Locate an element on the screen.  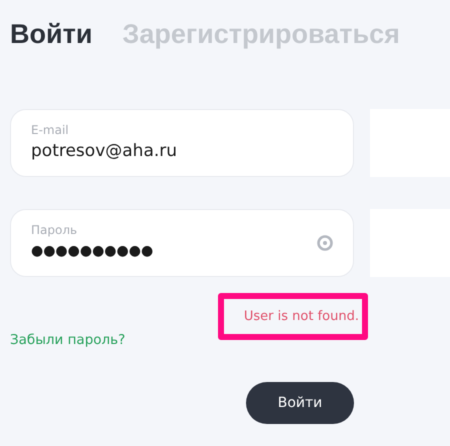
error-message: User is not found. is located at coordinates (301, 316).